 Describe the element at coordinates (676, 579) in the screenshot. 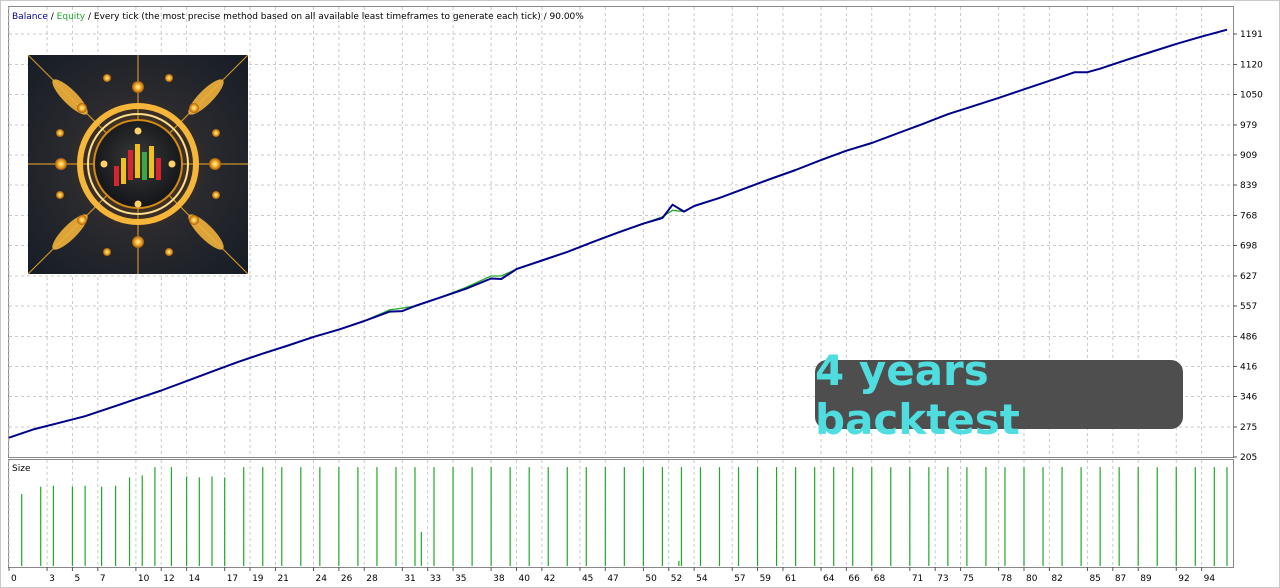

I see `x-tick-label: 52` at that location.